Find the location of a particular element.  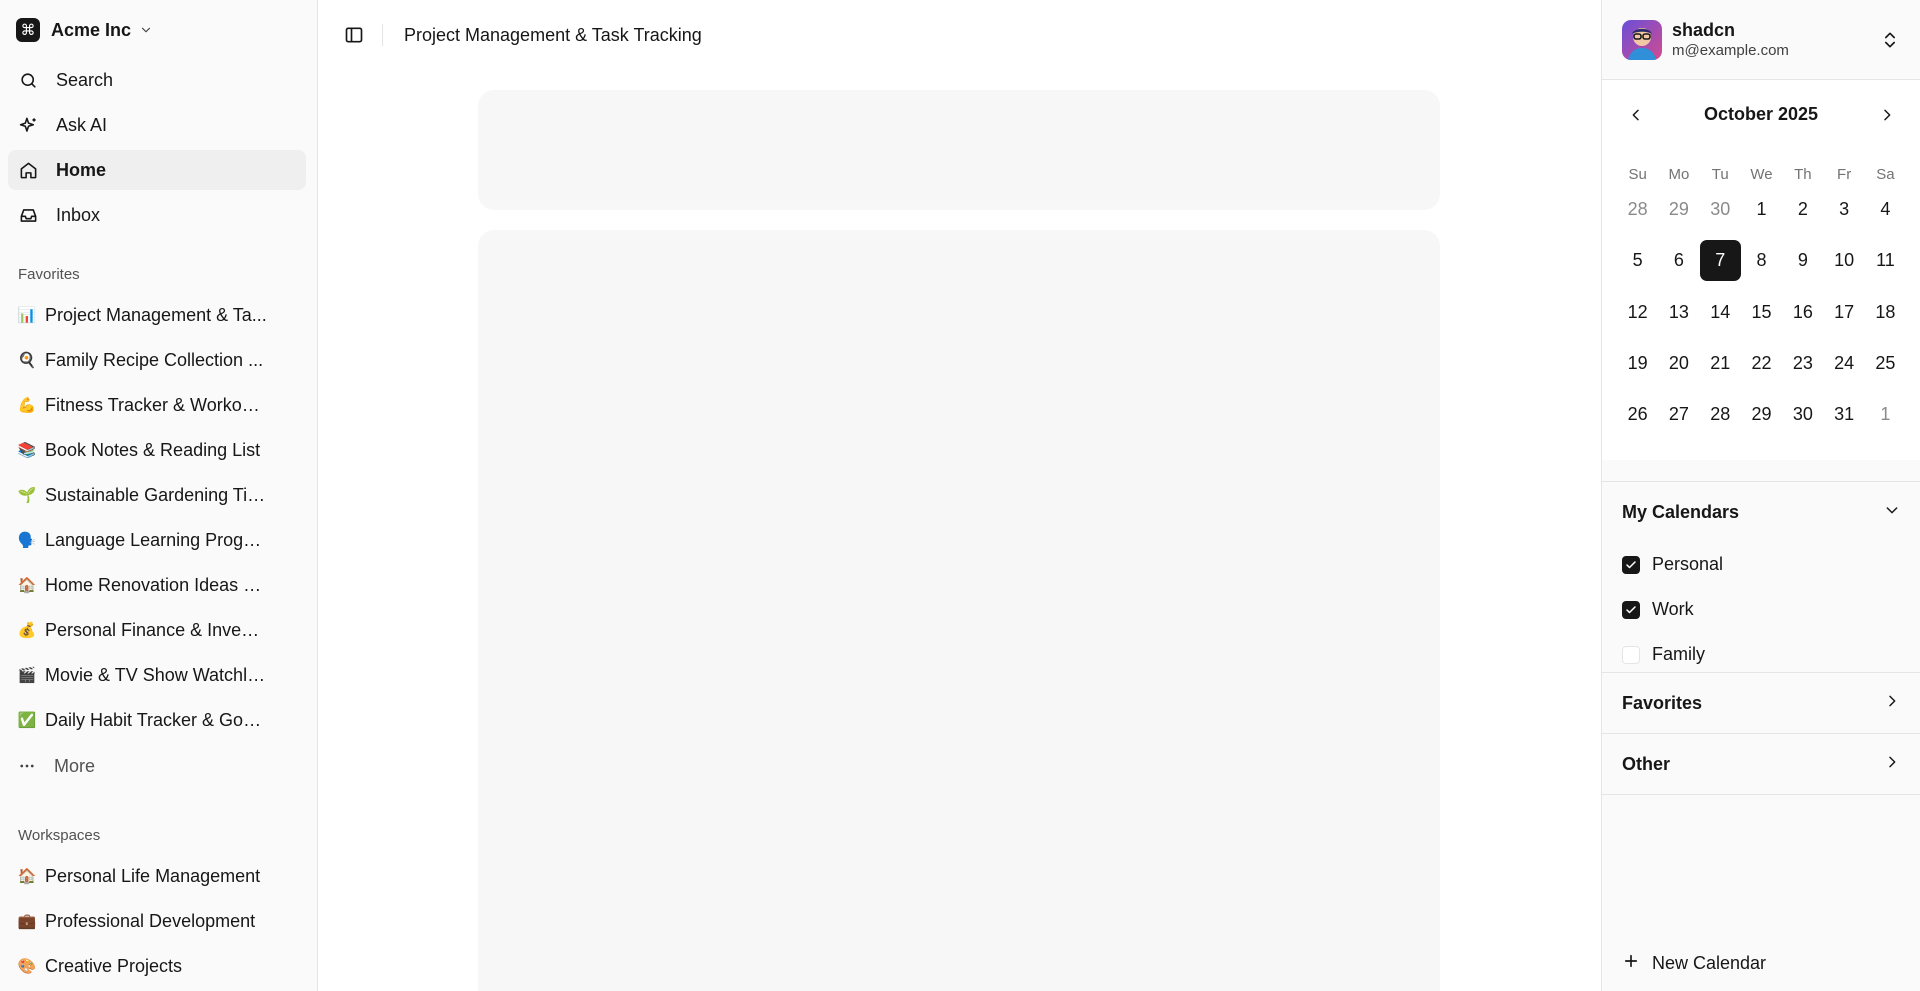

nav-home: Home is located at coordinates (157, 170).